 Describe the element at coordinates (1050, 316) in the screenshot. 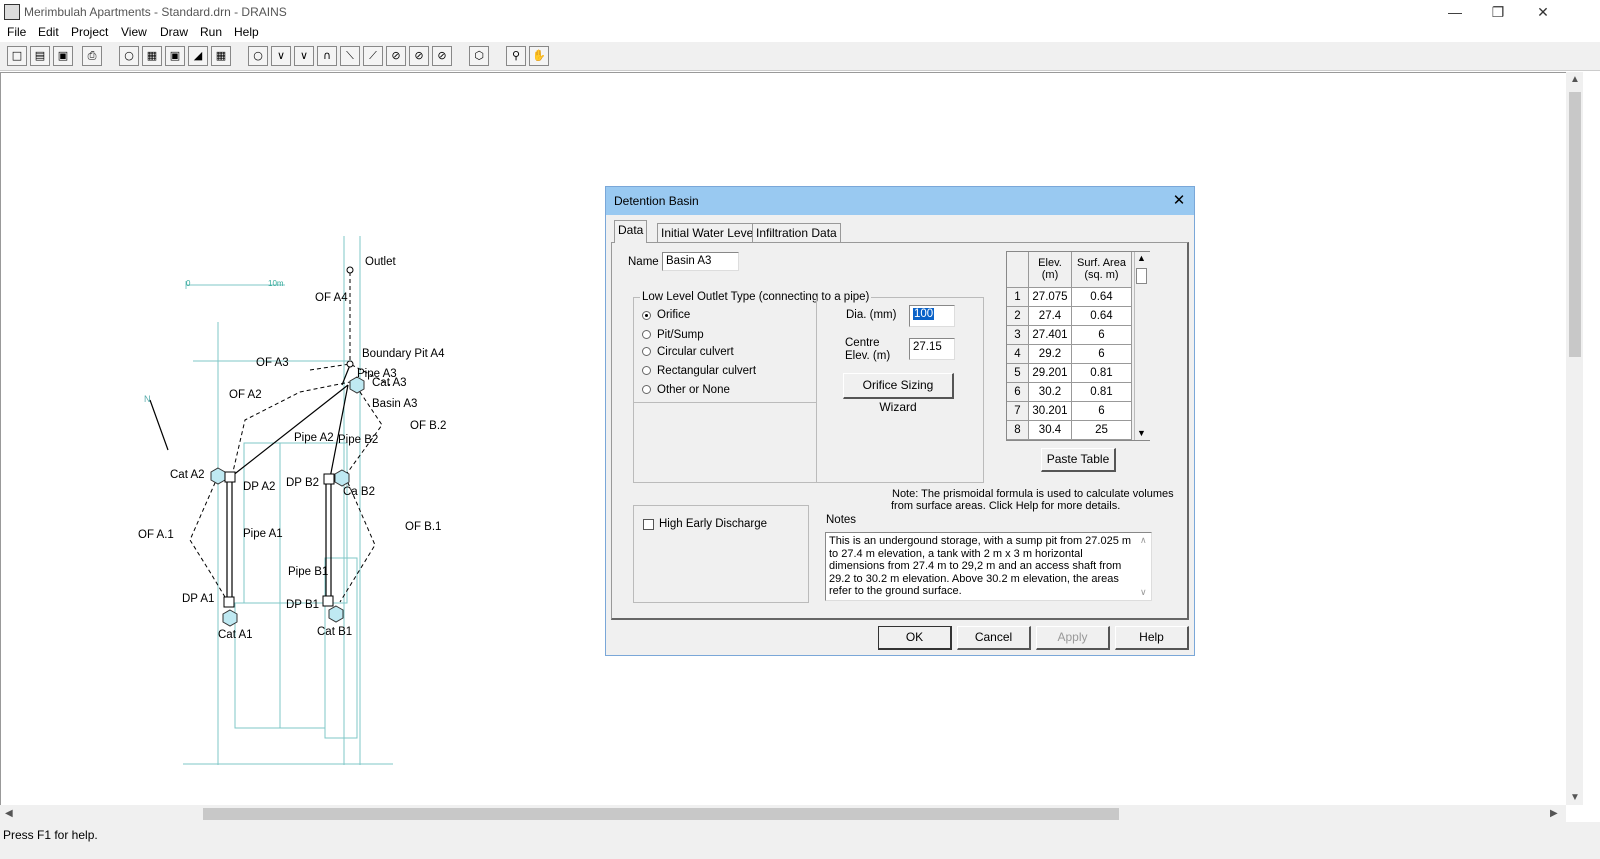

I see `table-cell-elevation: 27.4` at that location.